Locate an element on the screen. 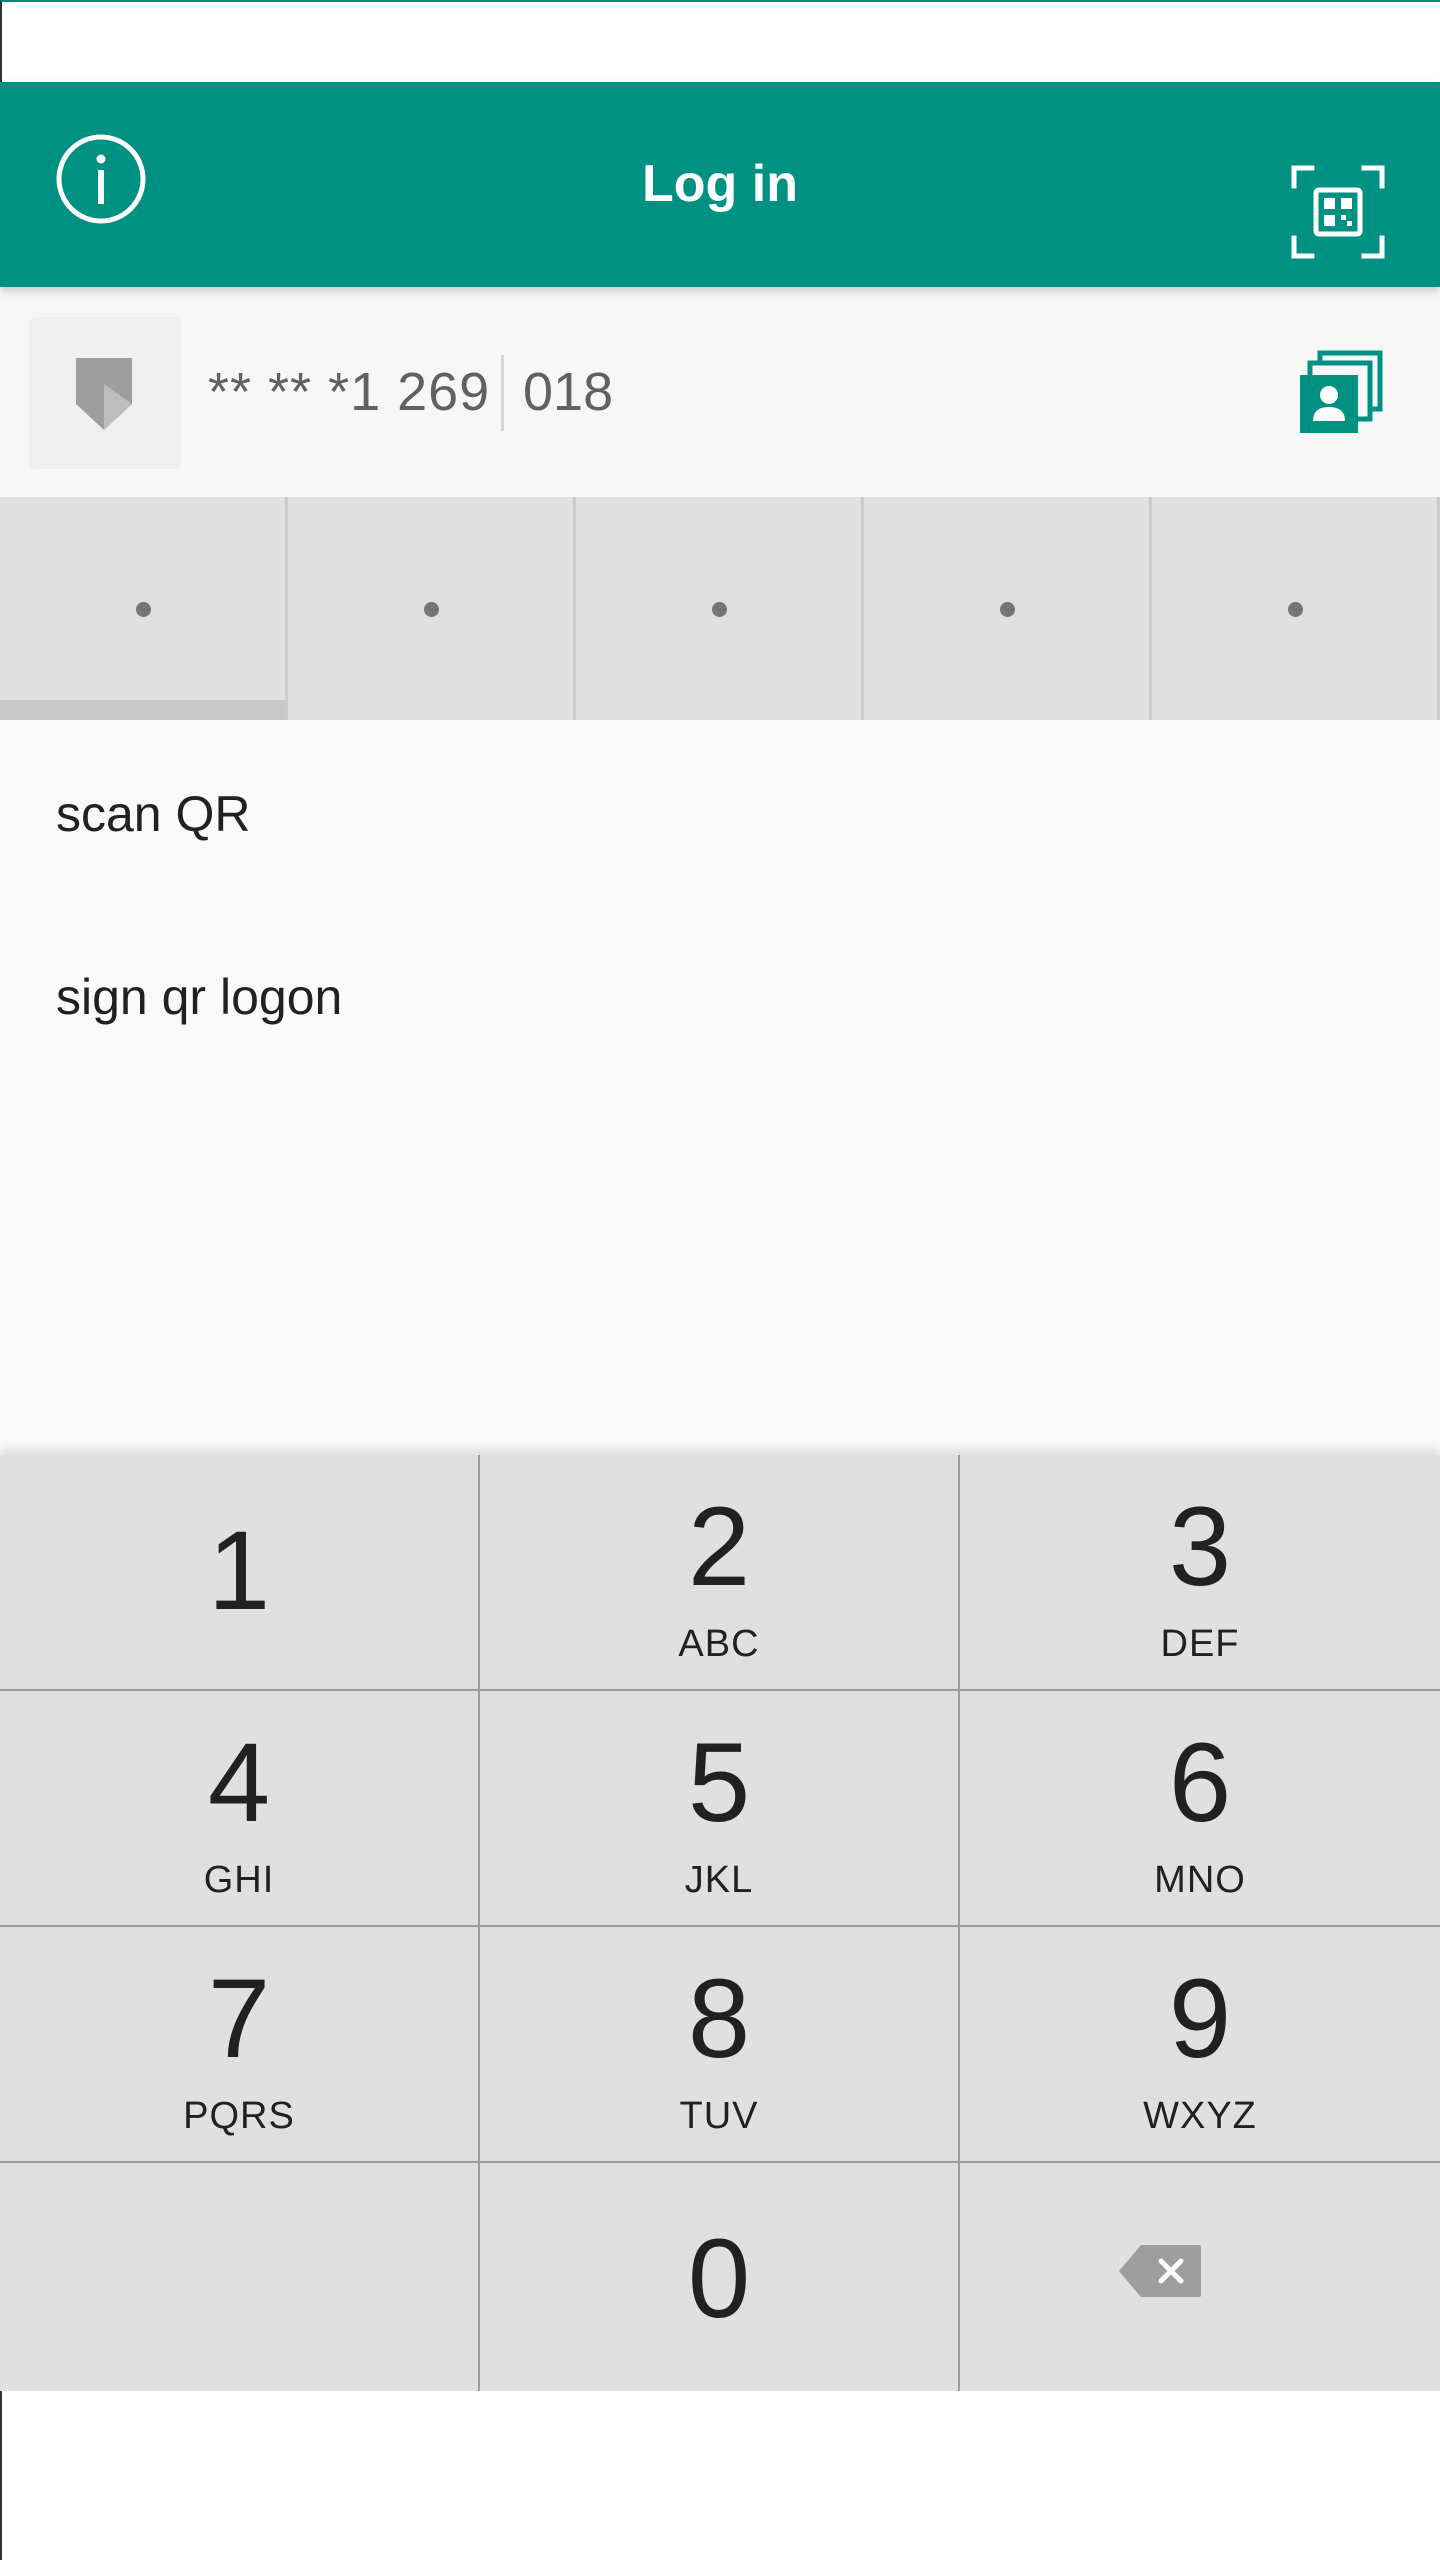  key-empty is located at coordinates (240, 2277).